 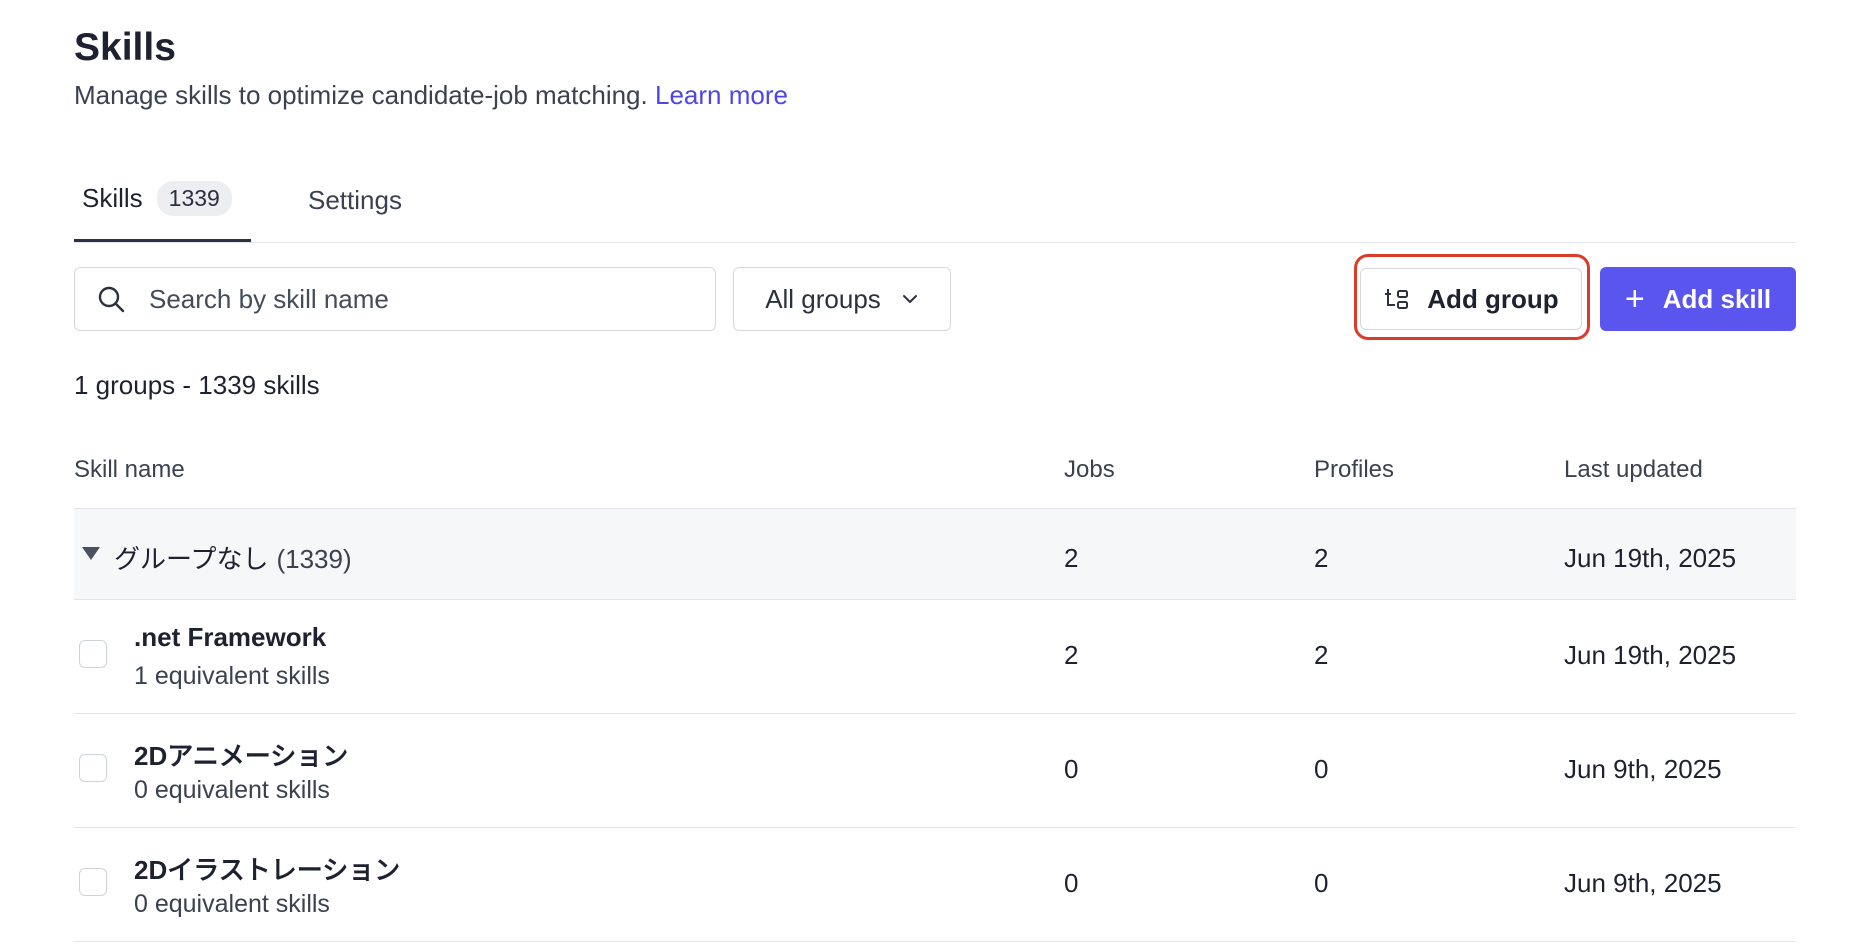 I want to click on skill-jobs: 2, so click(x=1071, y=655).